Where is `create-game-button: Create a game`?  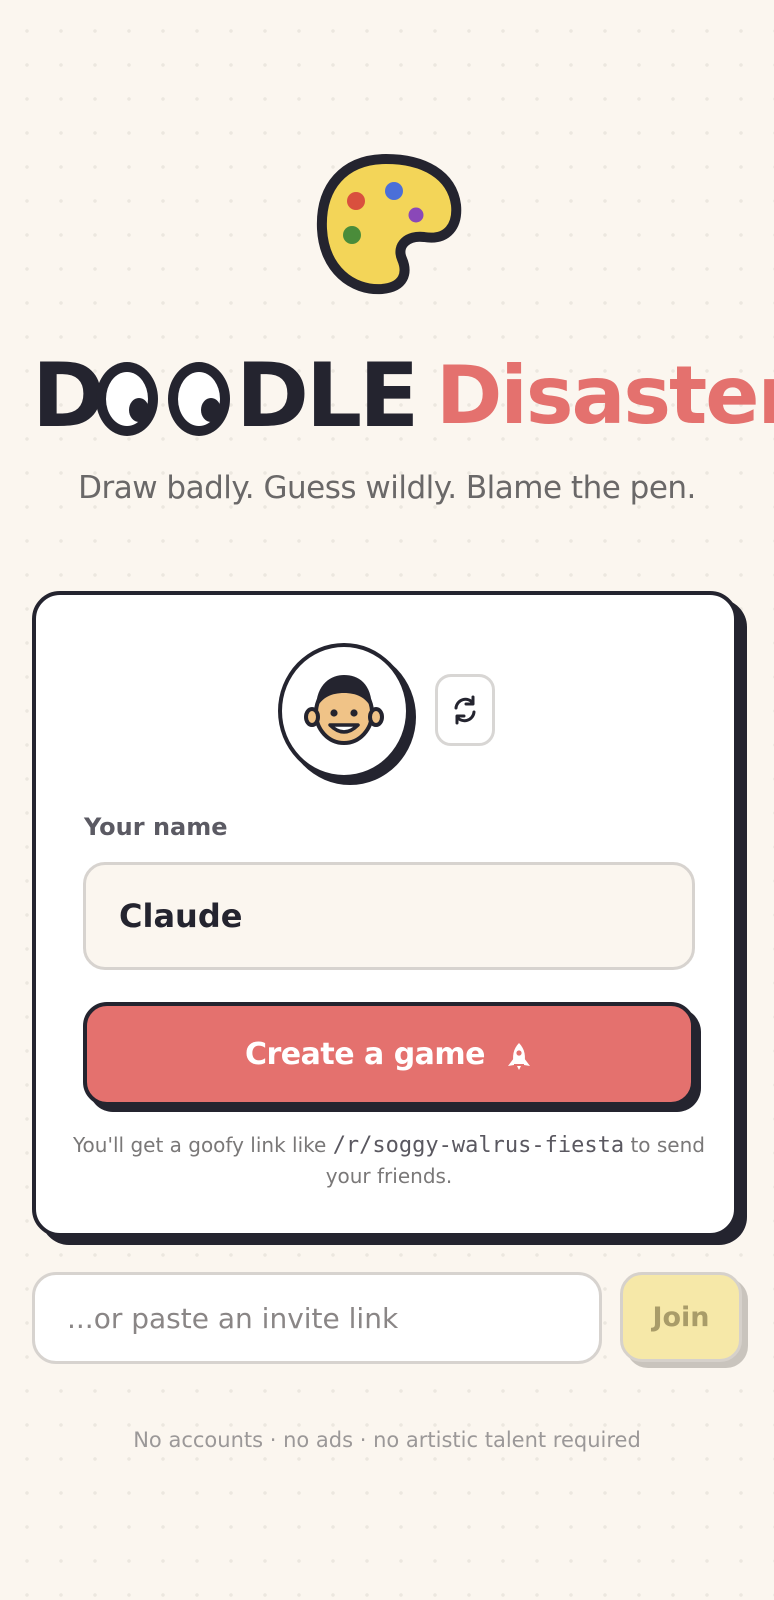
create-game-button: Create a game is located at coordinates (389, 1054).